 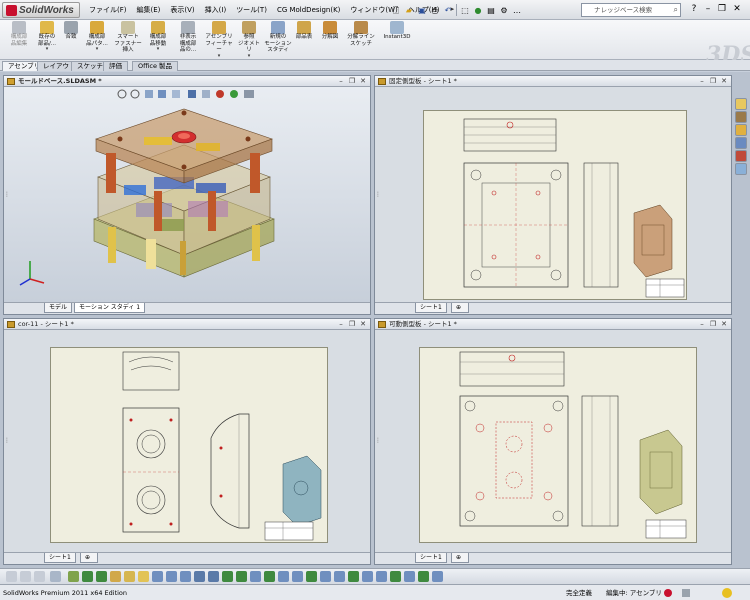 I want to click on open-folder-icon: ▰, so click(x=409, y=10).